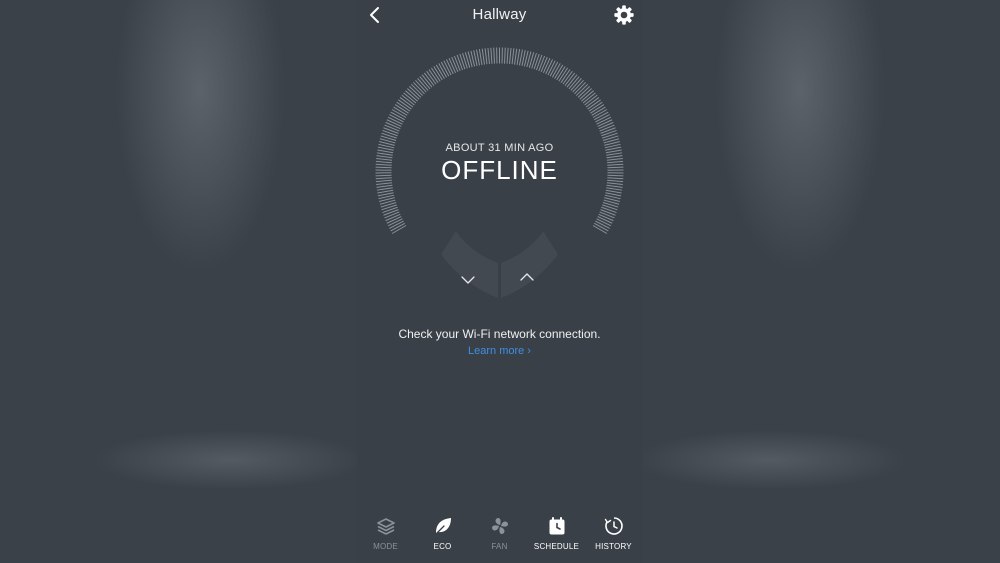  I want to click on tab-eco-label: ECO, so click(442, 546).